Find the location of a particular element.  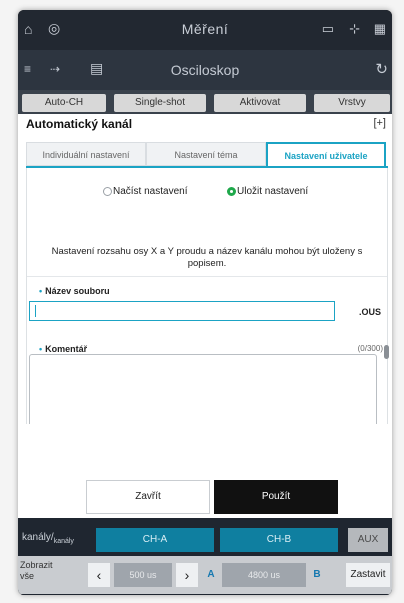

app-sub-bar: ≡ ⇢ ▤ Osciloskop ↻ is located at coordinates (205, 70).